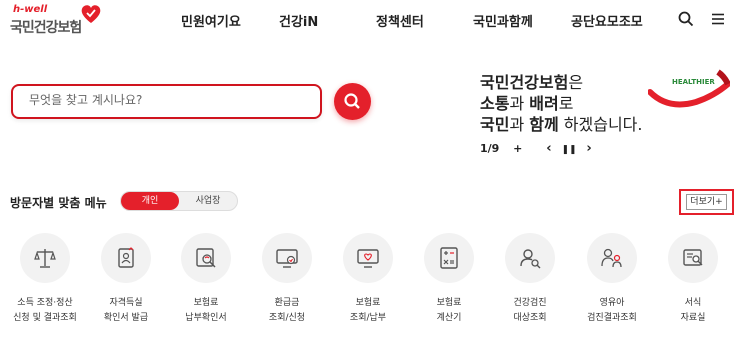 Image resolution: width=740 pixels, height=348 pixels. What do you see at coordinates (561, 124) in the screenshot?
I see `promo-line-3: 국민과 함께 하겠습니다.` at bounding box center [561, 124].